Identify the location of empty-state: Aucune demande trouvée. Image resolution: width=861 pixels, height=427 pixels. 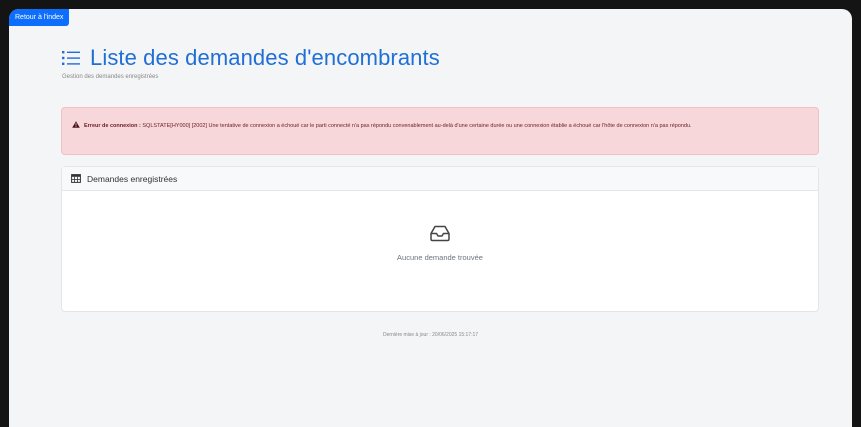
(440, 243).